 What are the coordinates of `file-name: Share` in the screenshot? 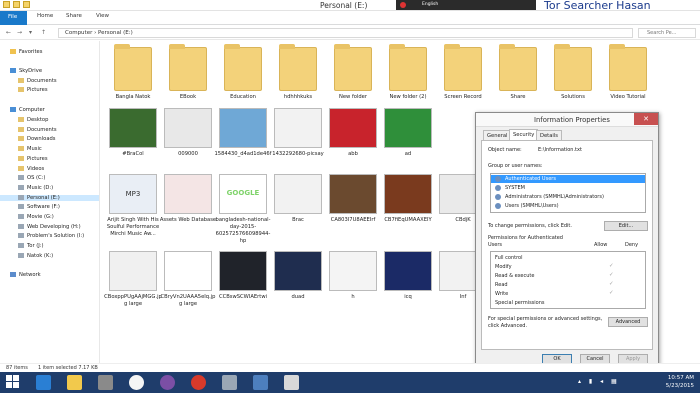 It's located at (518, 97).